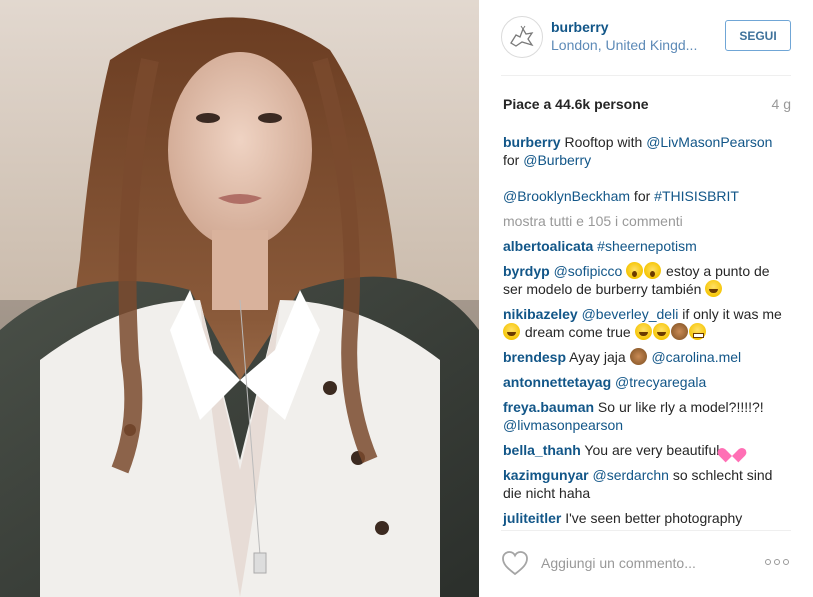 This screenshot has height=597, width=813. What do you see at coordinates (630, 475) in the screenshot?
I see `comment-mention: @serdarchn` at bounding box center [630, 475].